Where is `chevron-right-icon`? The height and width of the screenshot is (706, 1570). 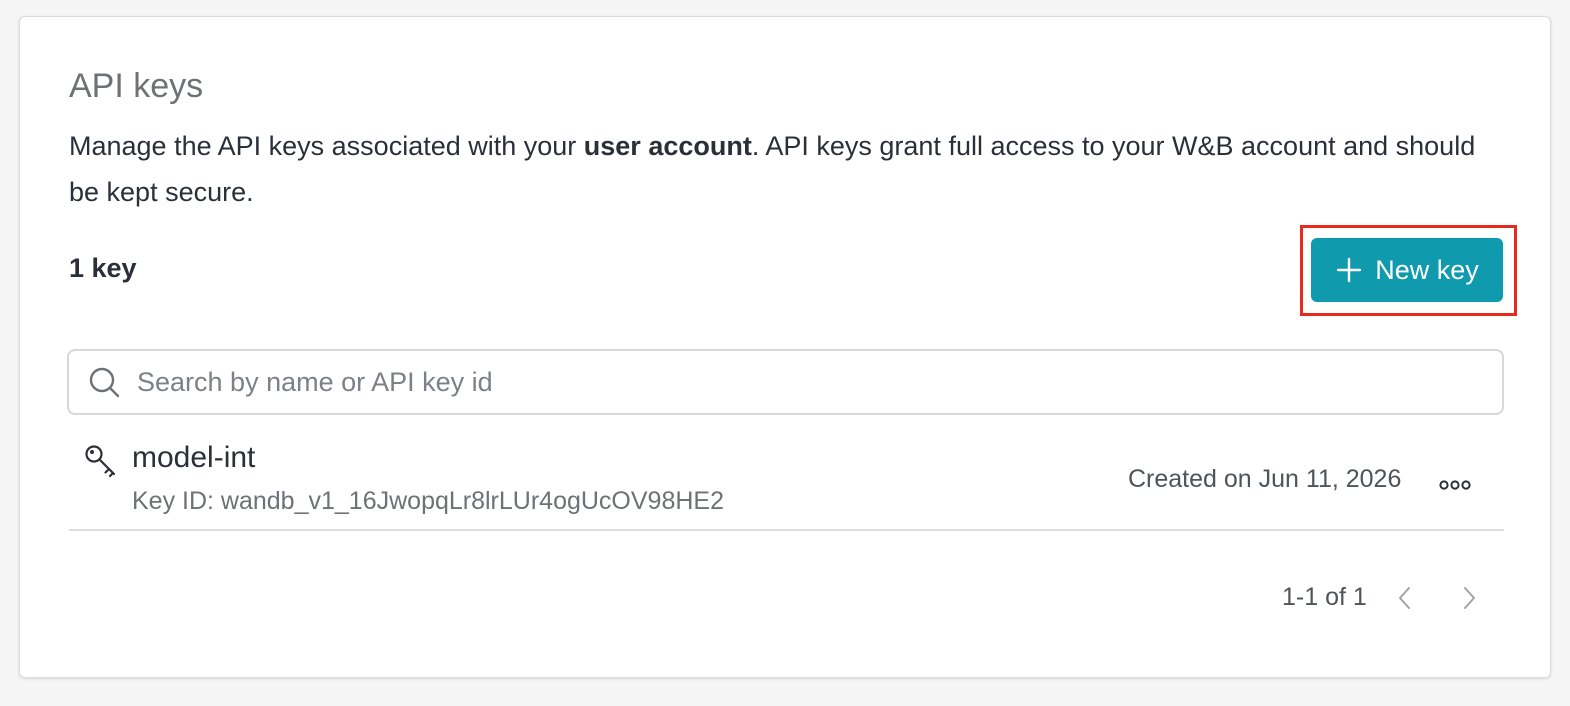 chevron-right-icon is located at coordinates (1469, 598).